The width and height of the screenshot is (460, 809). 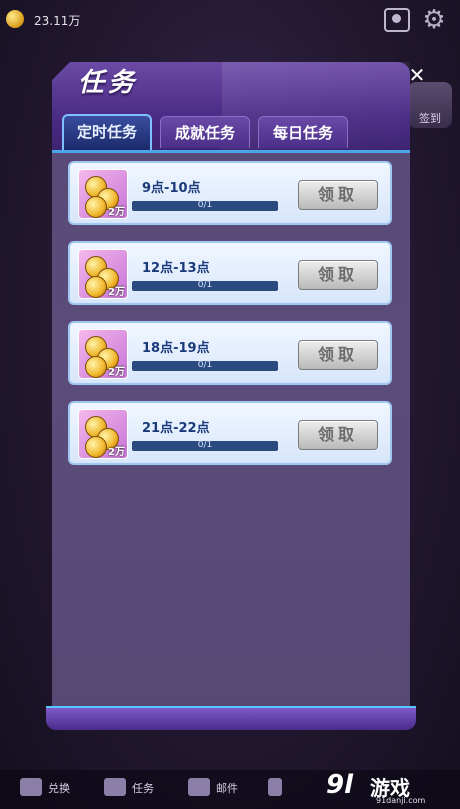 I want to click on watermark-url: 91danji.com, so click(x=401, y=800).